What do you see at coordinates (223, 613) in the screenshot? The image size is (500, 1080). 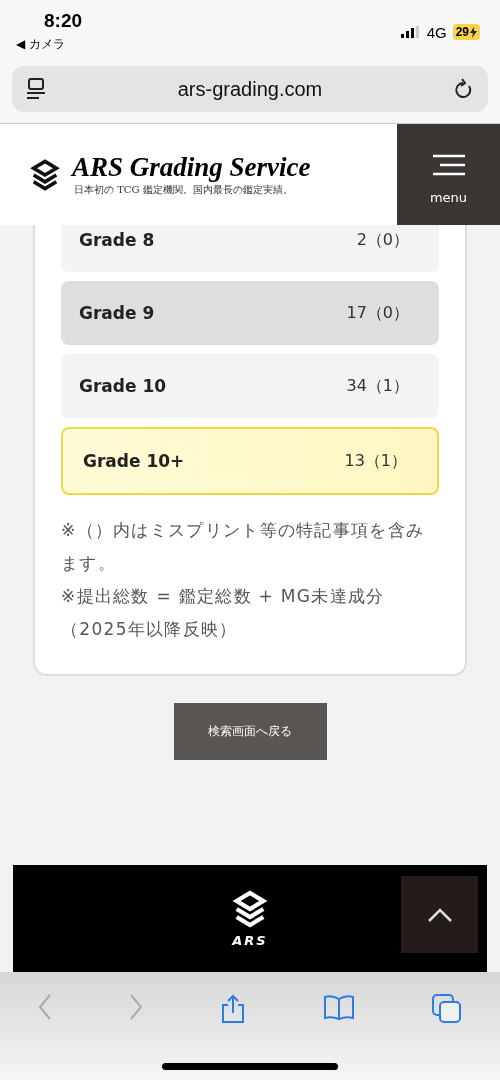 I see `note-text: ※提出総数 = 鑑定総数 + MG未達成分（2025年以降反映）` at bounding box center [223, 613].